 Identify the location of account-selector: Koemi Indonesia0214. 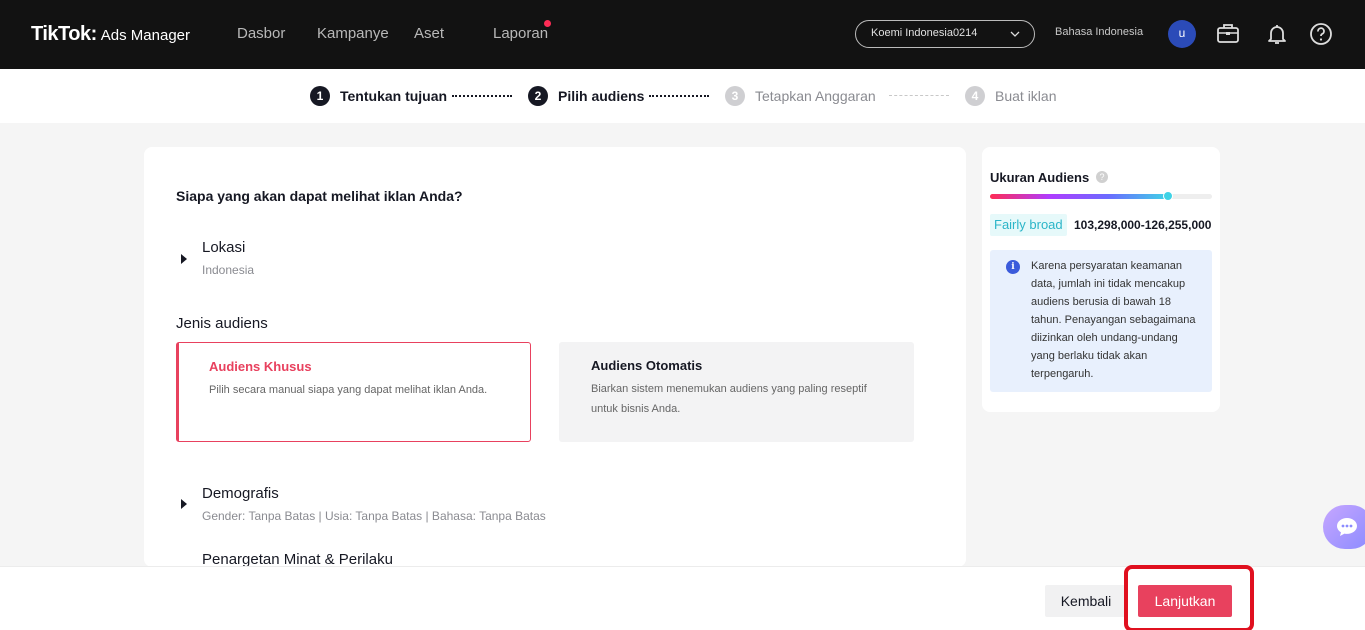
(945, 34).